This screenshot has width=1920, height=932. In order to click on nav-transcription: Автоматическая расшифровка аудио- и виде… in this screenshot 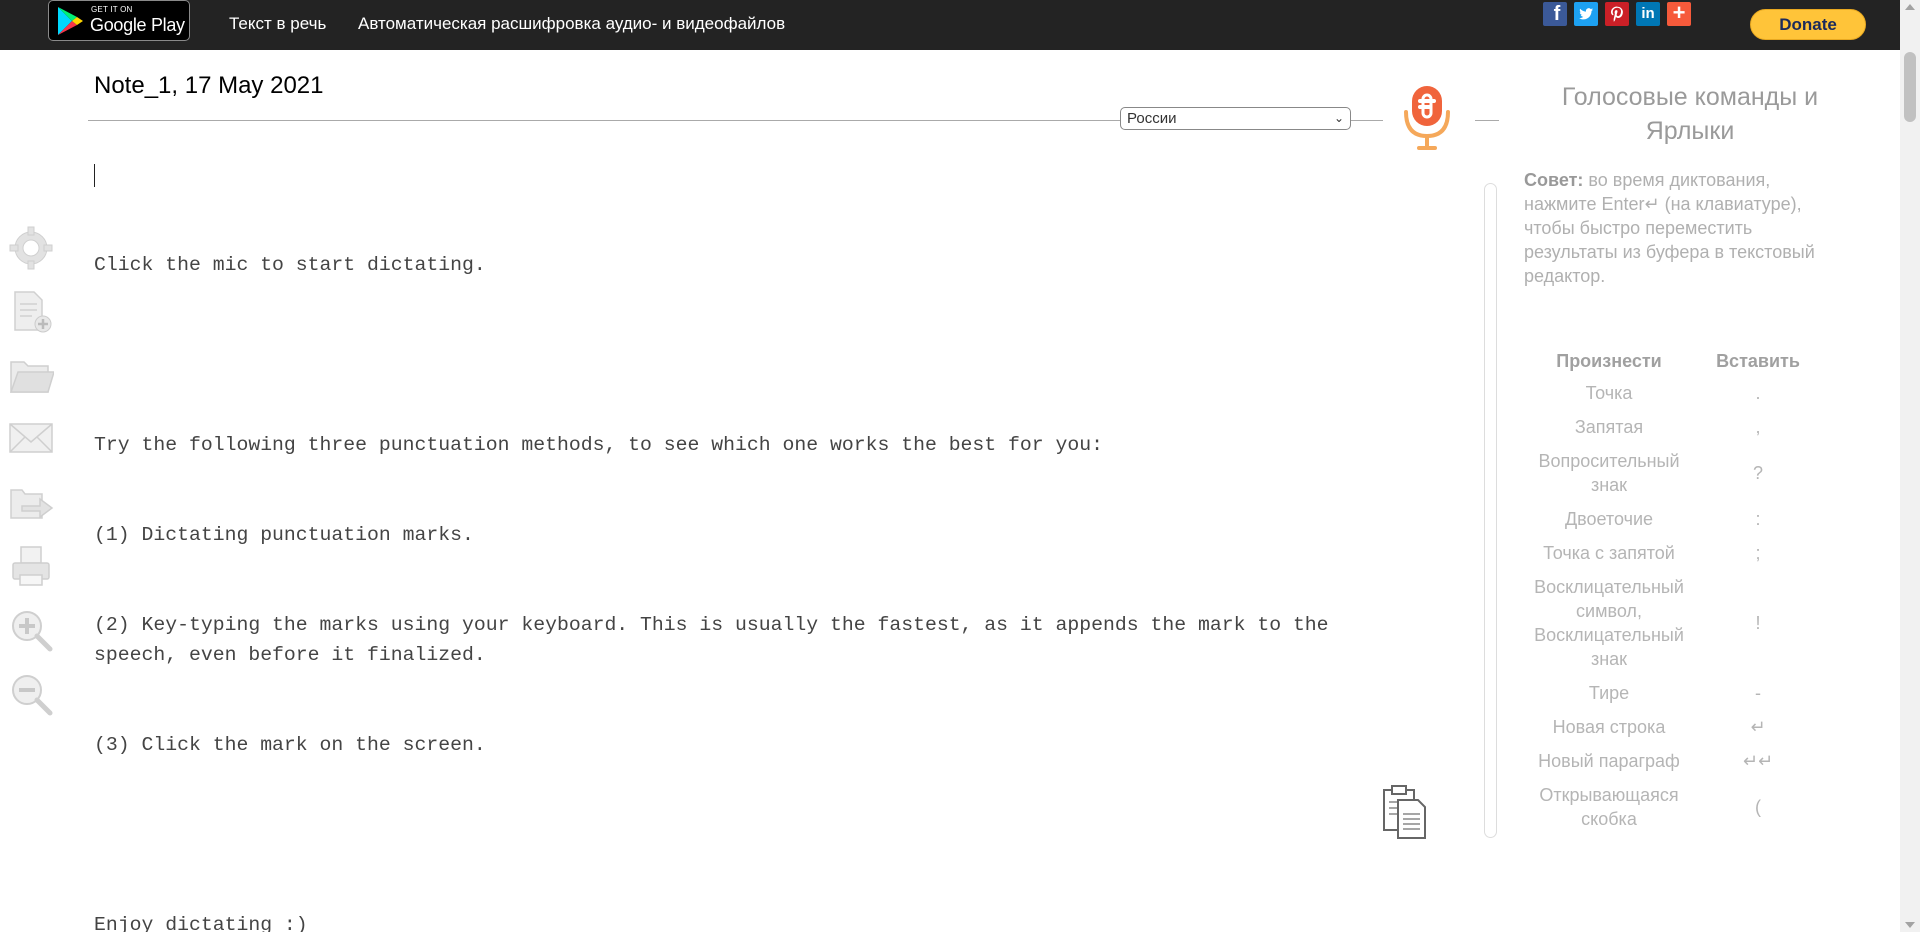, I will do `click(571, 24)`.